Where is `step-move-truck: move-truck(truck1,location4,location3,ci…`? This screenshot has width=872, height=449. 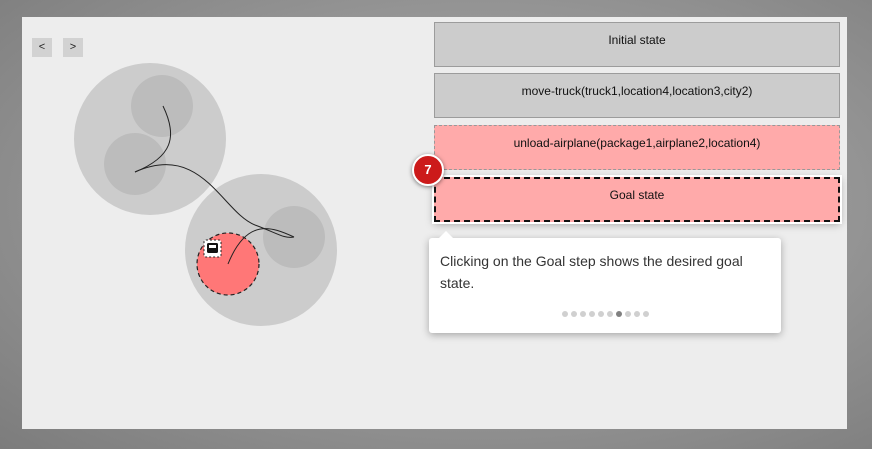 step-move-truck: move-truck(truck1,location4,location3,ci… is located at coordinates (637, 95).